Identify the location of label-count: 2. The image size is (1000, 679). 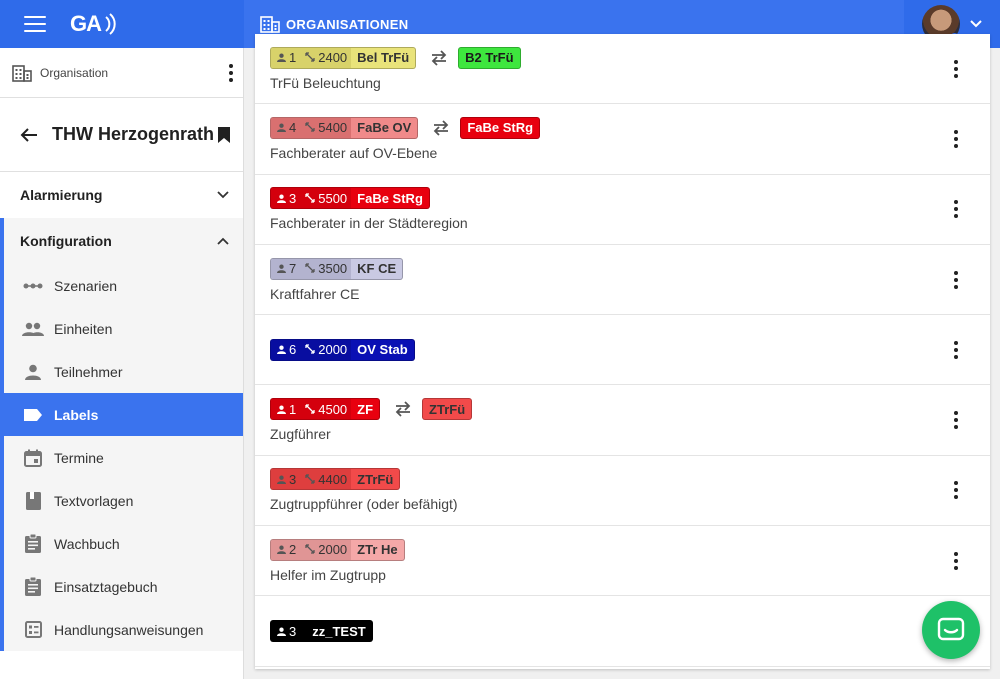
(293, 550).